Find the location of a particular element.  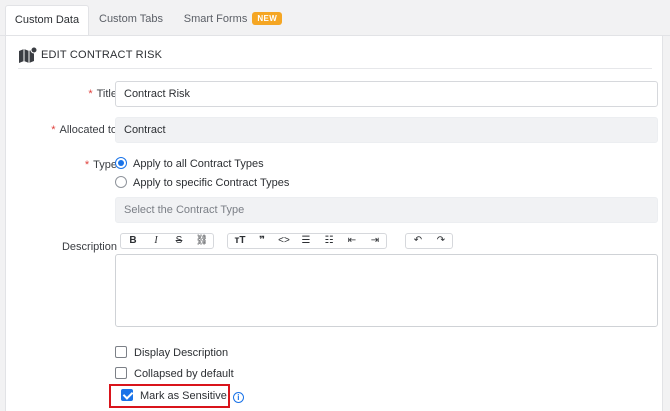

section-title: EDIT CONTRACT RISK is located at coordinates (102, 55).